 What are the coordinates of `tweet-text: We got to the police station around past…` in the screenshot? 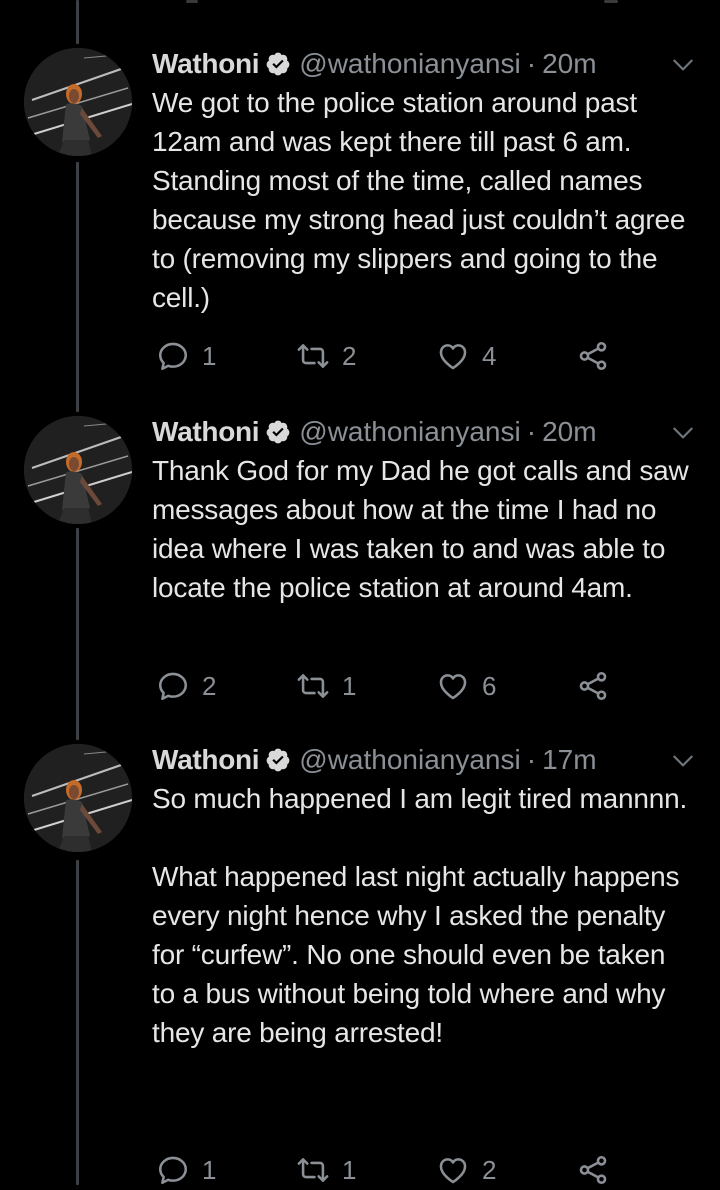 It's located at (422, 200).